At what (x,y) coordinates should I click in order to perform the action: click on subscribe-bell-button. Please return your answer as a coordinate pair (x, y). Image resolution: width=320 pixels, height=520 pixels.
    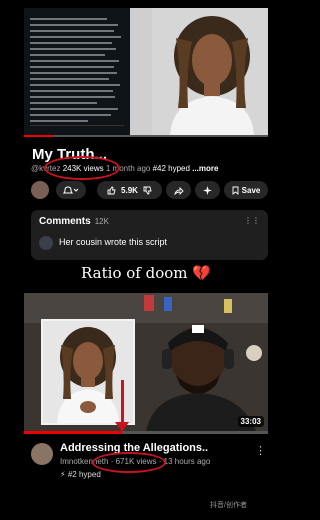
    Looking at the image, I should click on (71, 190).